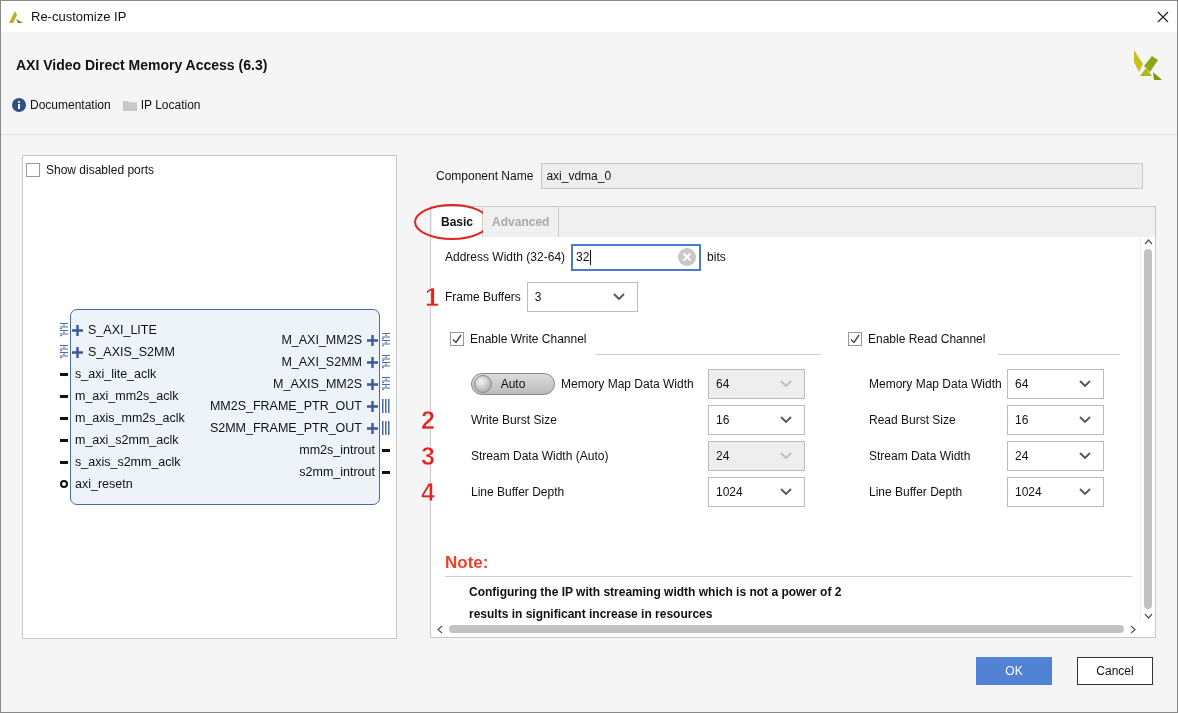 The height and width of the screenshot is (713, 1178). Describe the element at coordinates (920, 456) in the screenshot. I see `field-label: Stream Data Width` at that location.